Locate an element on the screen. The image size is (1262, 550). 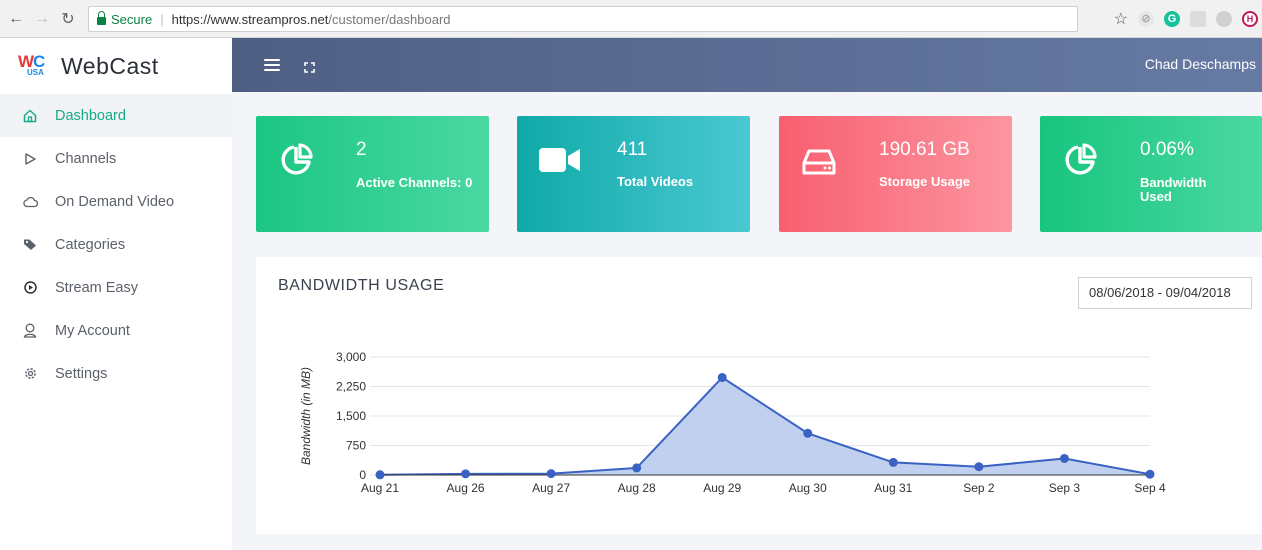
y-tick-label: 1,500 is located at coordinates (351, 416).